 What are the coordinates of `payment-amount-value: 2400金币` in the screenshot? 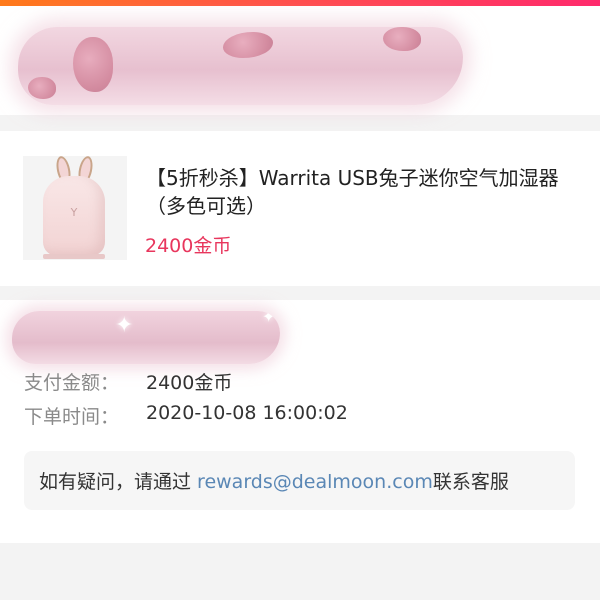 It's located at (189, 383).